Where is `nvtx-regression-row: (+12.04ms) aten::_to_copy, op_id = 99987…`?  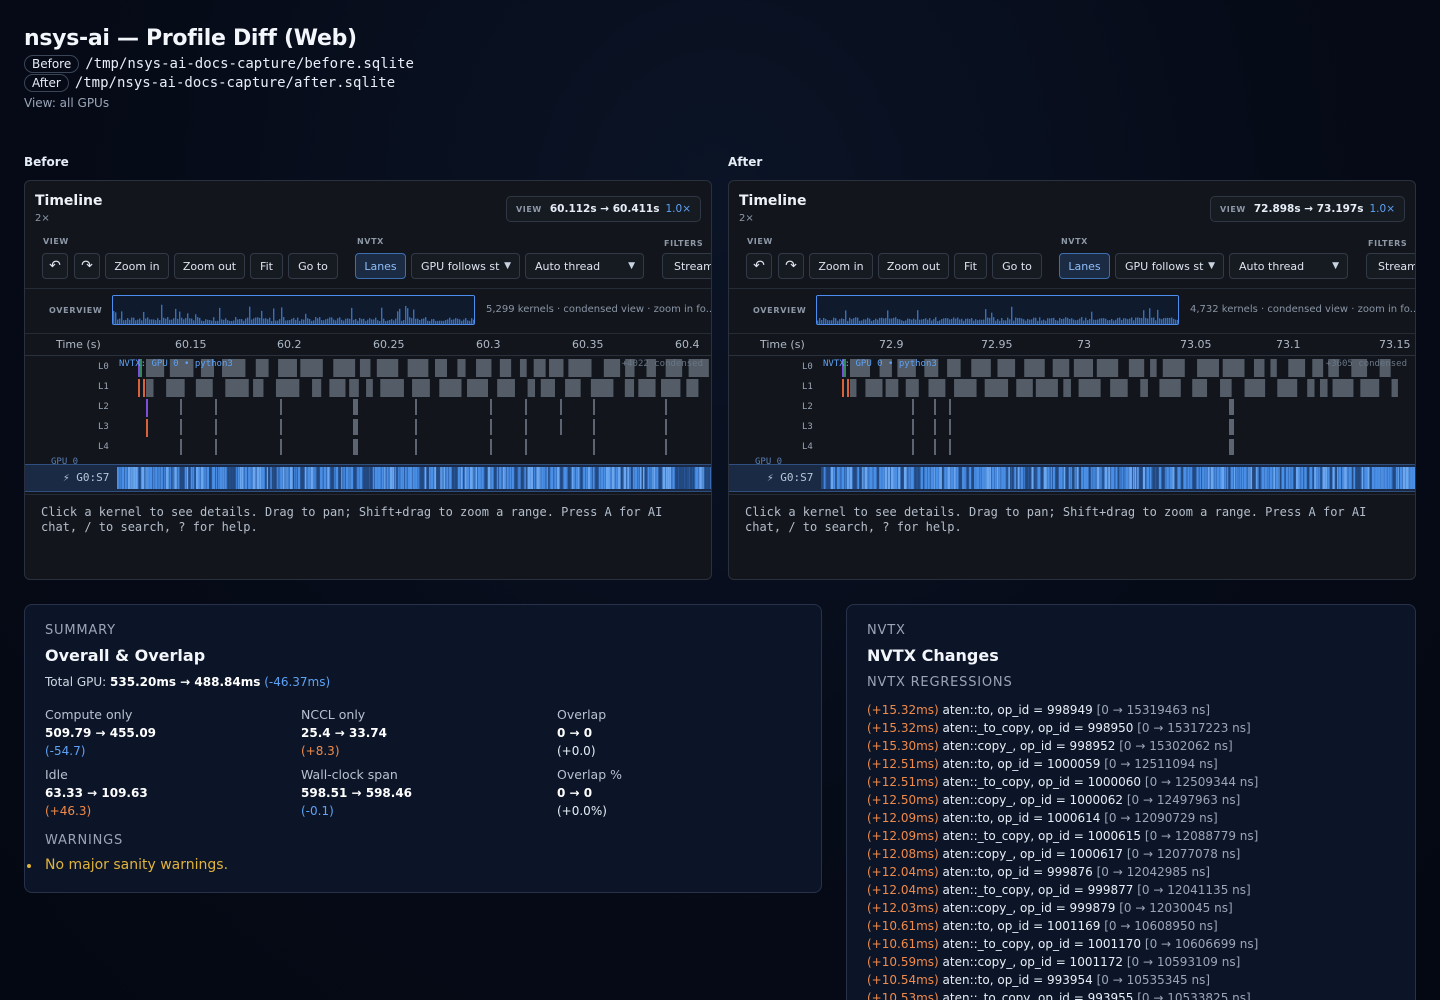 nvtx-regression-row: (+12.04ms) aten::_to_copy, op_id = 99987… is located at coordinates (1062, 890).